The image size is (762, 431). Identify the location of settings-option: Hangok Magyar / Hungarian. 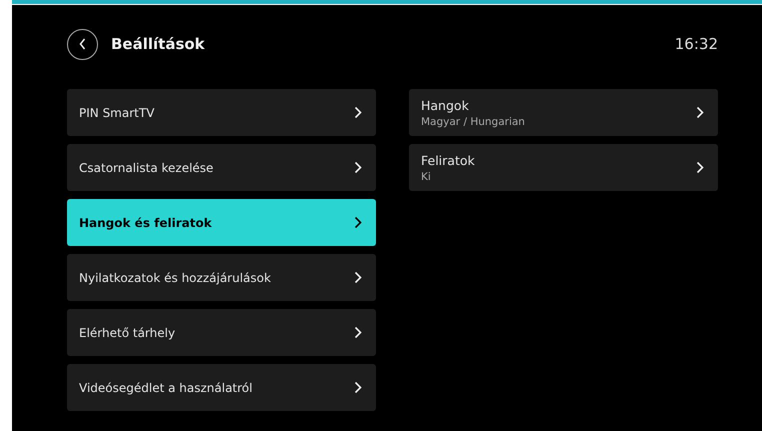
(563, 112).